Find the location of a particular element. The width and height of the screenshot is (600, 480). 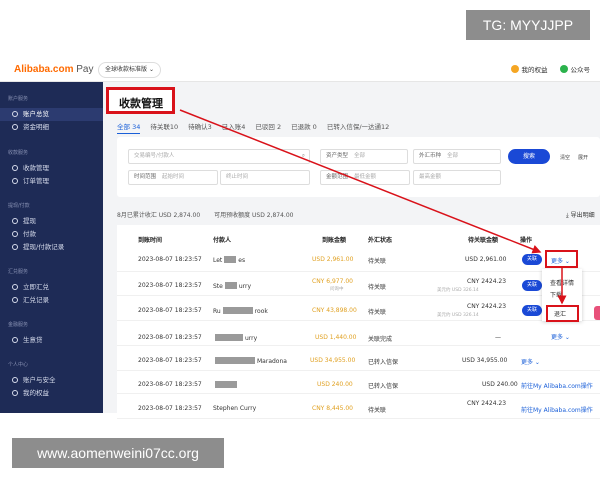

wechat-link: 公众号 is located at coordinates (574, 69).